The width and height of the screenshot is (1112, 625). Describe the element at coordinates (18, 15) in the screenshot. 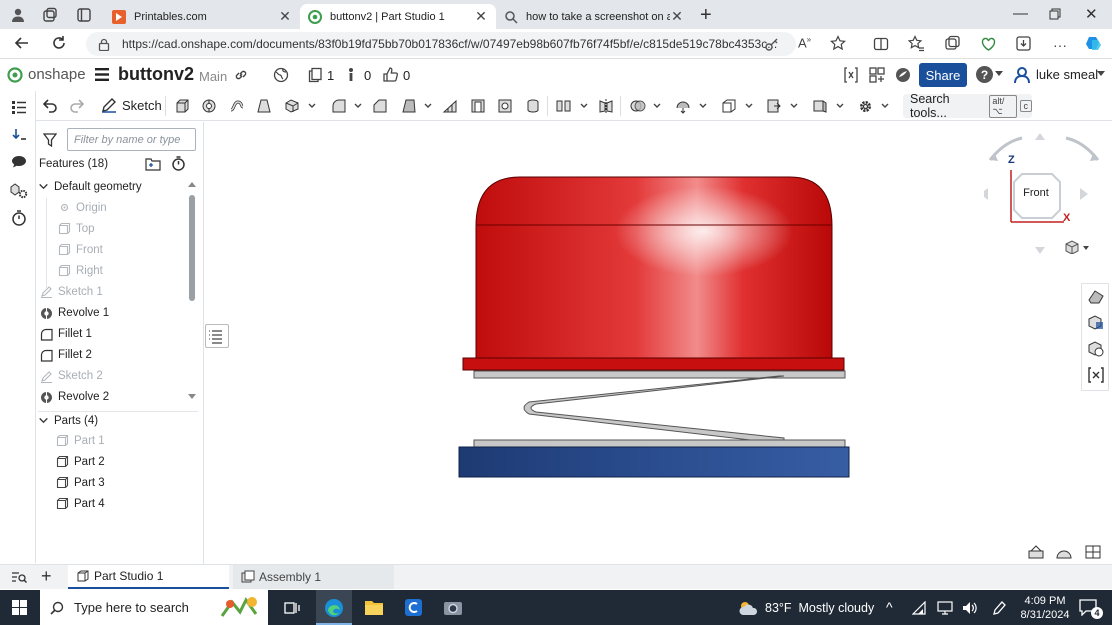

I see `profile-icon` at that location.